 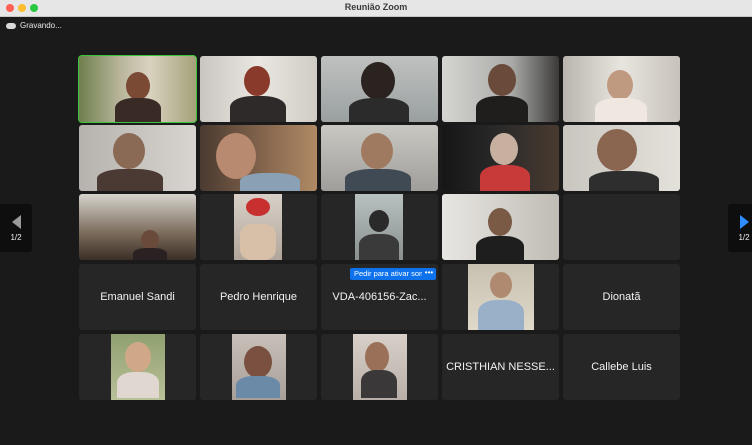 I want to click on video-tile-empty, so click(x=621, y=227).